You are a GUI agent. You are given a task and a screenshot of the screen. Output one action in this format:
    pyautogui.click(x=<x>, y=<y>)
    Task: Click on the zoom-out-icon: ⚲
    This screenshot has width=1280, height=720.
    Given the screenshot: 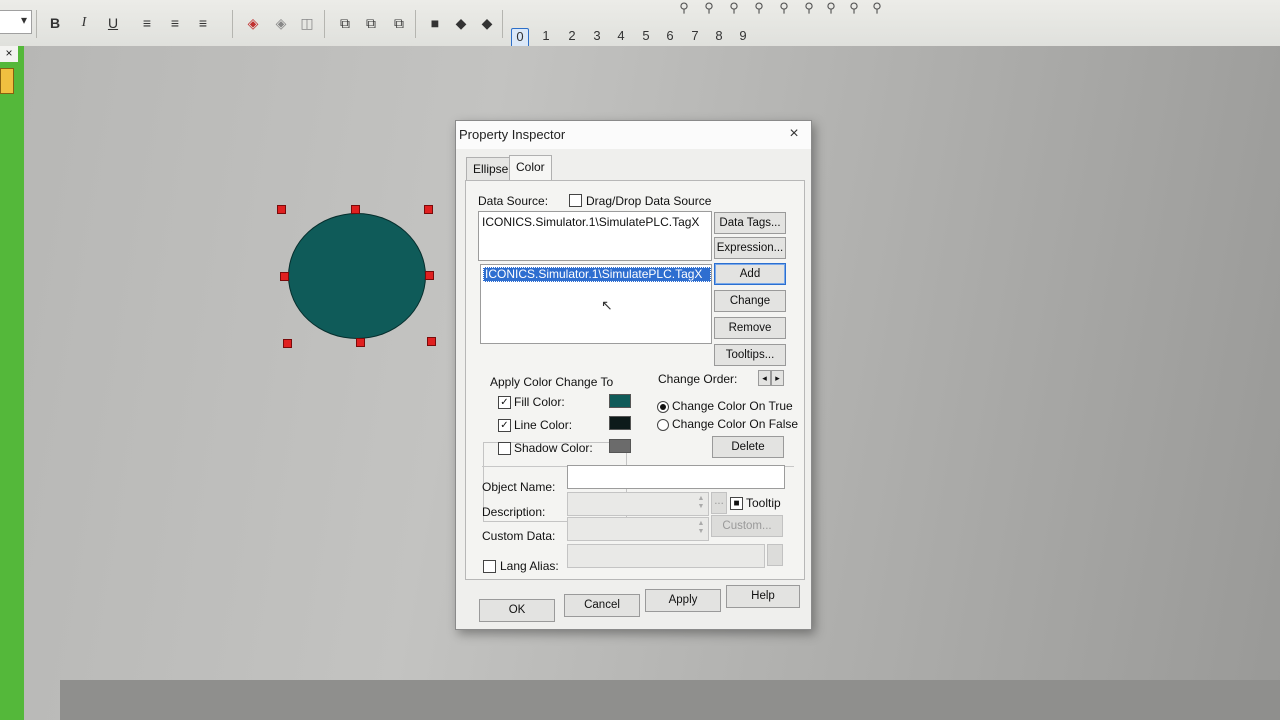 What is the action you would take?
    pyautogui.click(x=877, y=9)
    